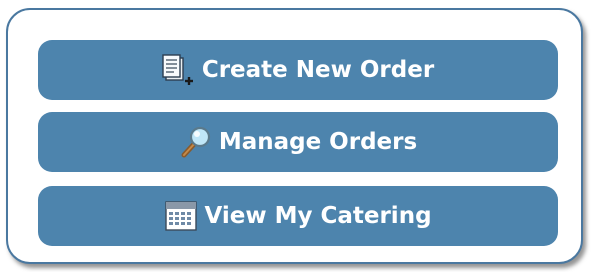 This screenshot has height=272, width=591. What do you see at coordinates (318, 142) in the screenshot?
I see `manage-orders-label: Manage Orders` at bounding box center [318, 142].